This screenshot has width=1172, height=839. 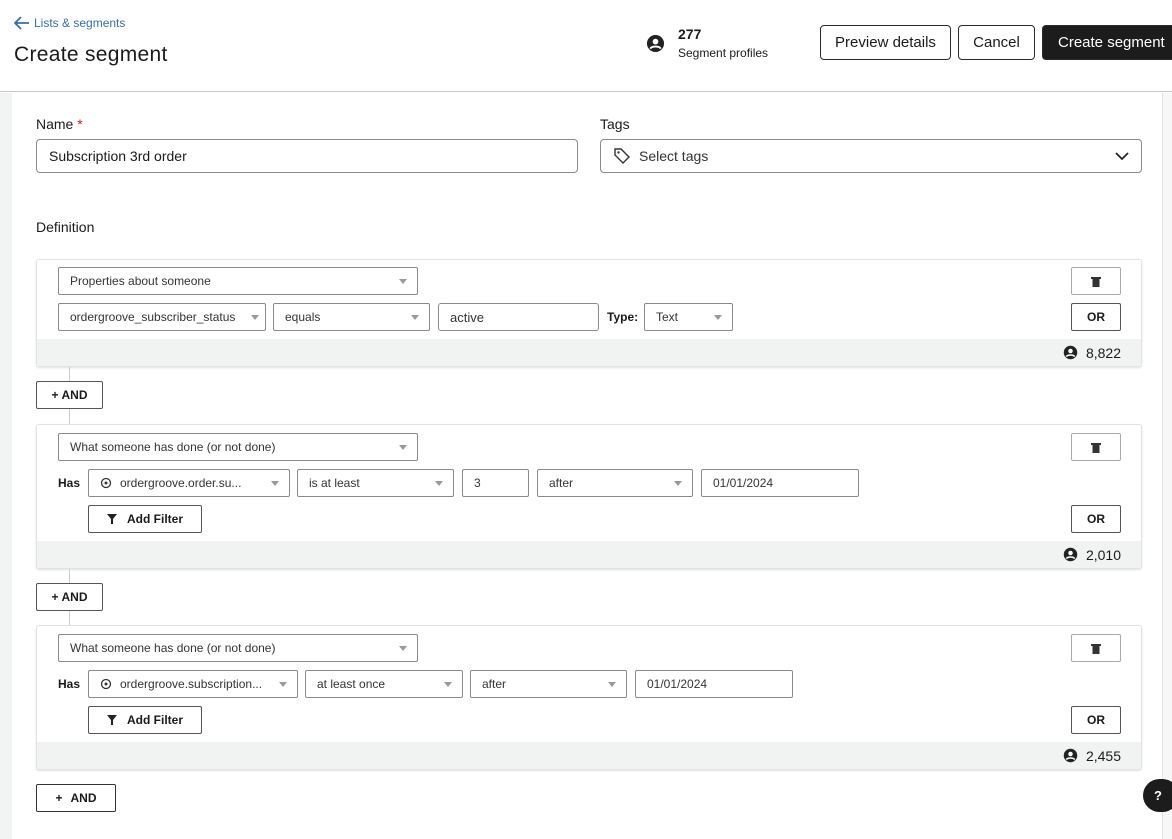 I want to click on back-link: Lists & segments, so click(x=69, y=23).